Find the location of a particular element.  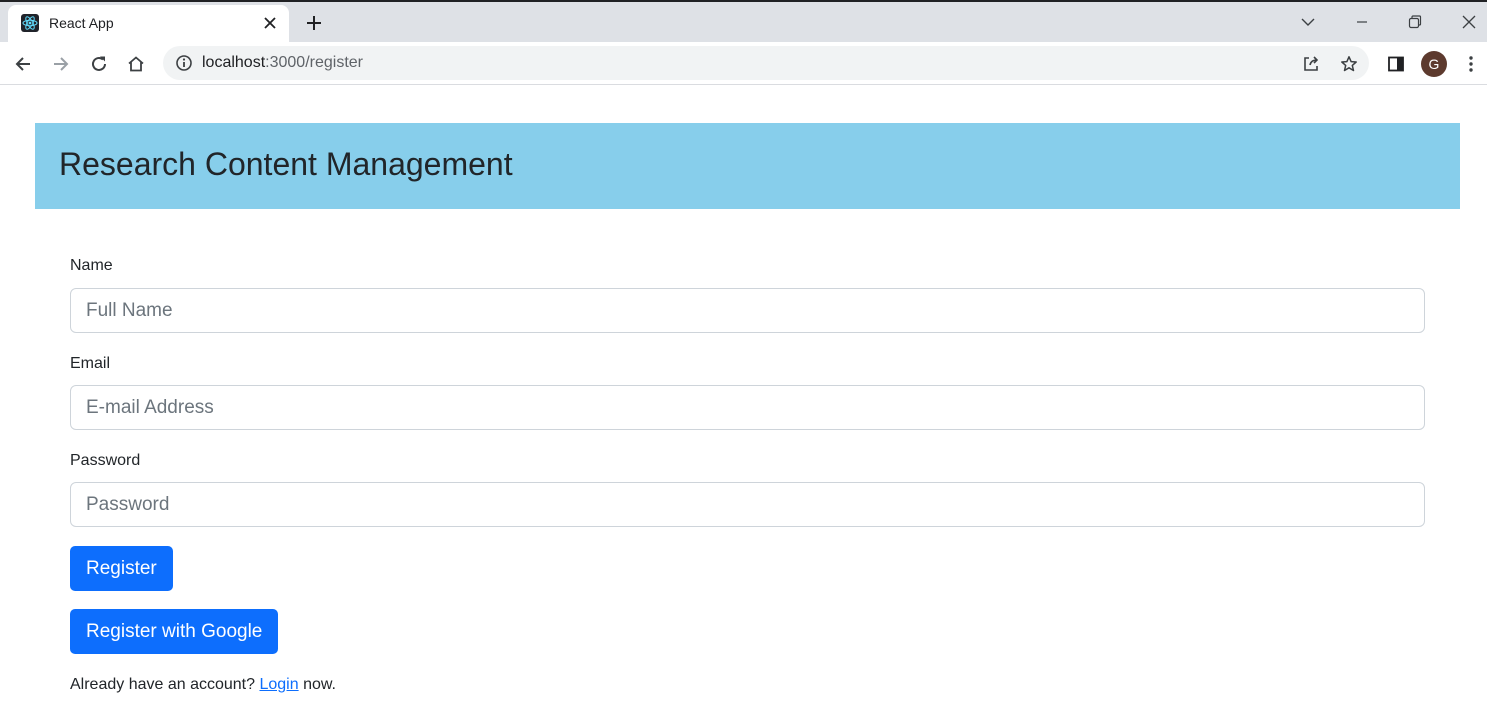

close-icon is located at coordinates (270, 23).